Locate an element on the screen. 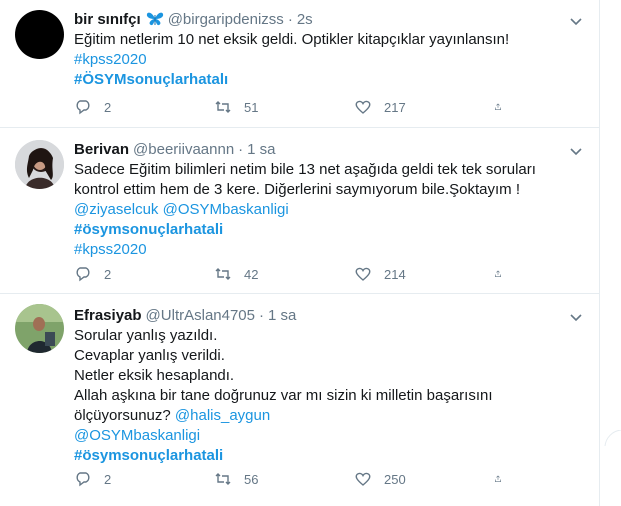 The width and height of the screenshot is (621, 506). hashtag-link: #ÖSYMsonuçlarhatalı is located at coordinates (329, 80).